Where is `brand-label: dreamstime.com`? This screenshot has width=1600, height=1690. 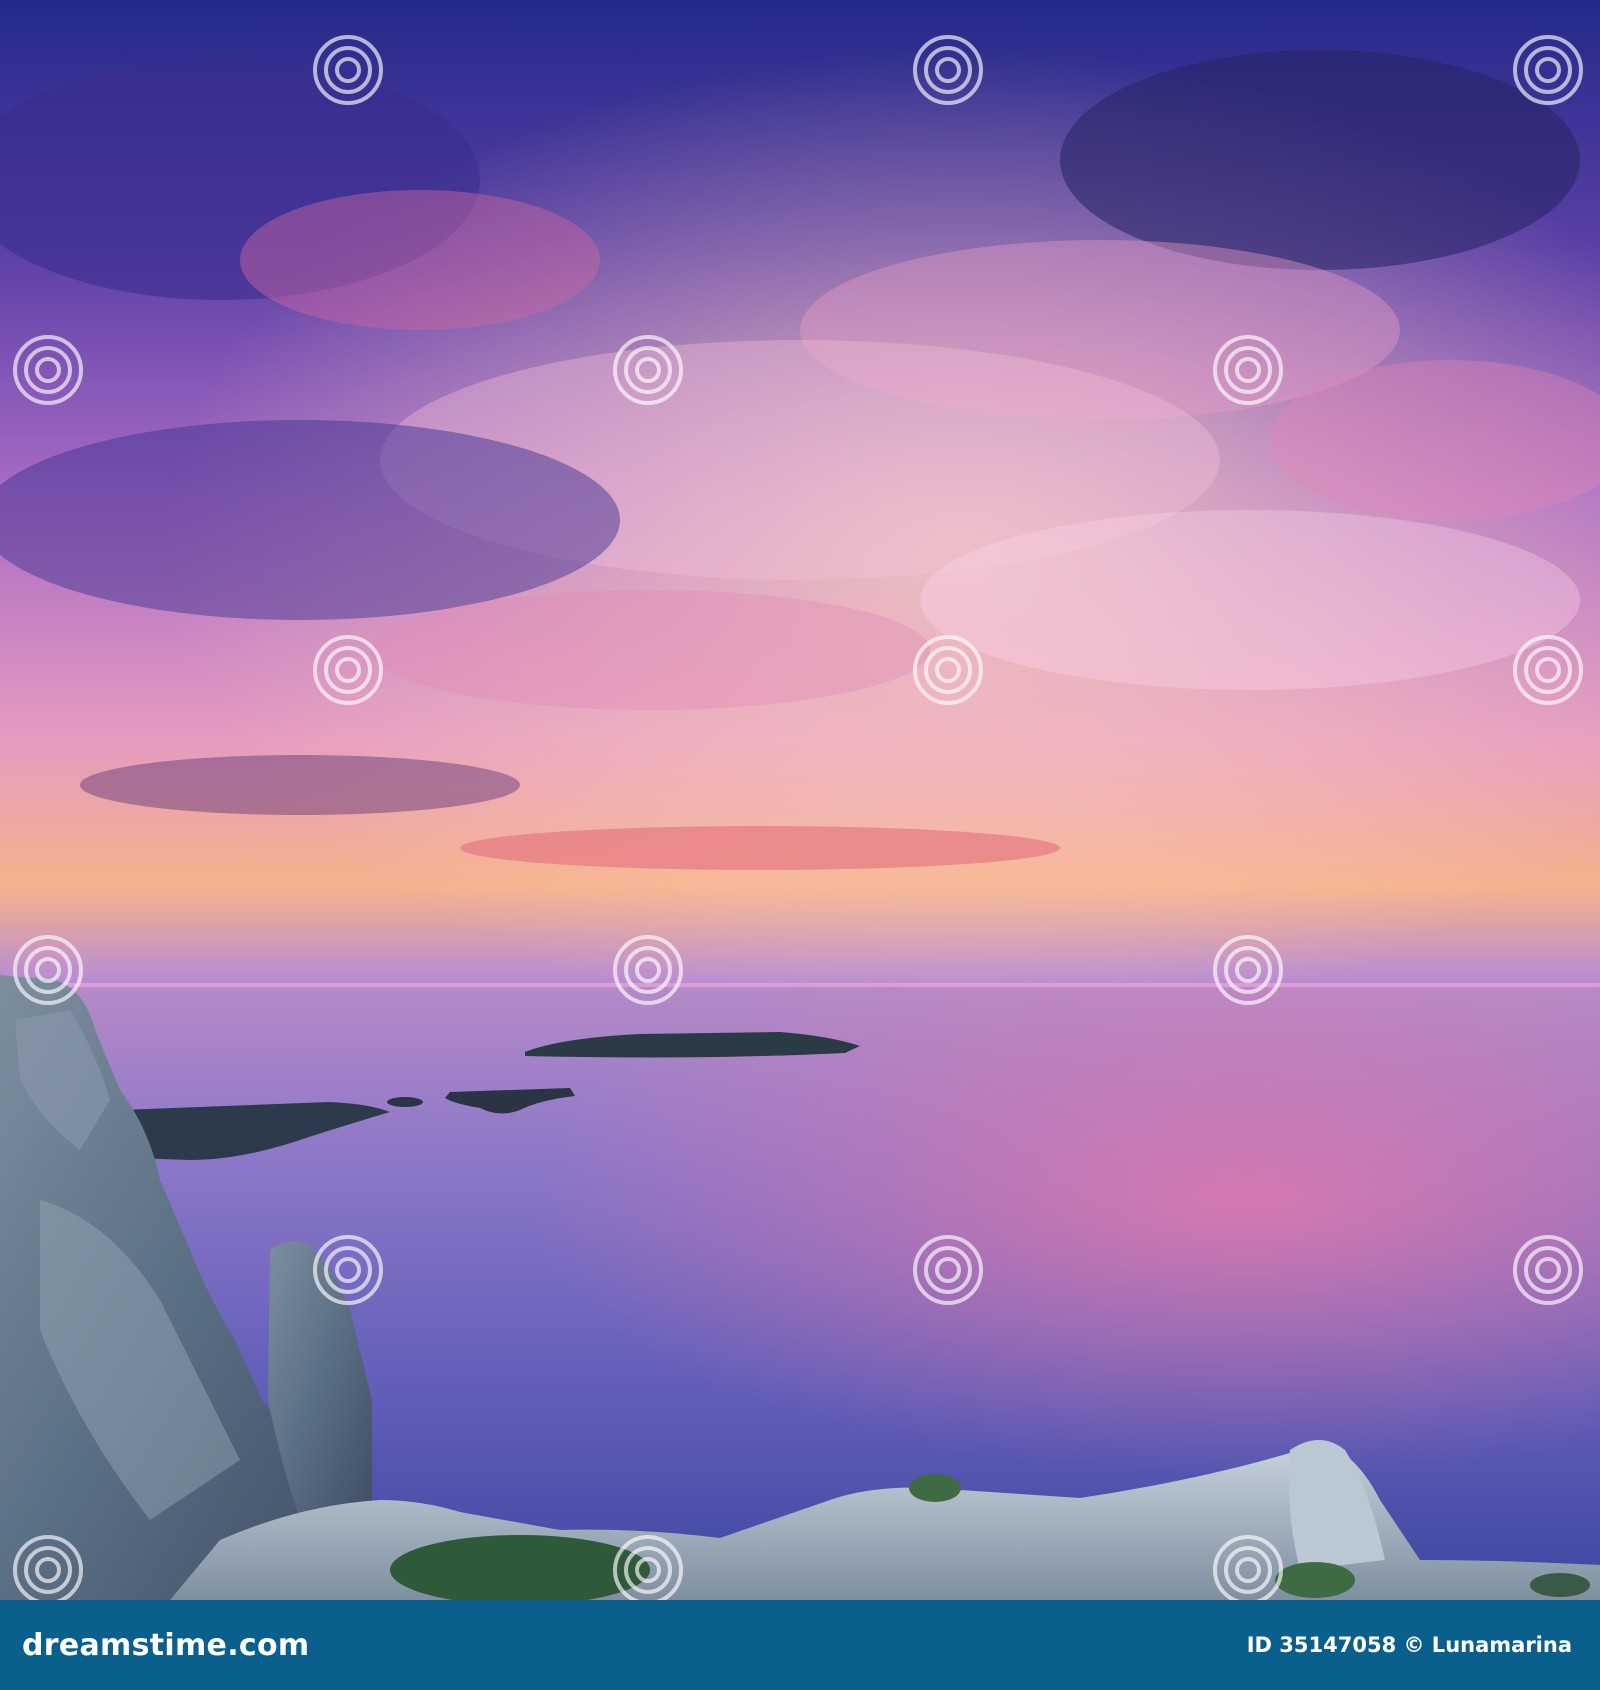 brand-label: dreamstime.com is located at coordinates (166, 1645).